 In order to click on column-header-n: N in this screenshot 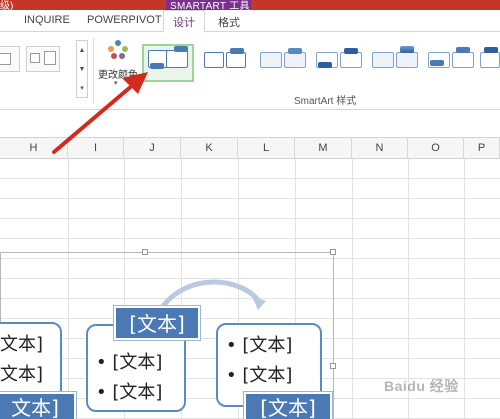, I will do `click(380, 148)`.